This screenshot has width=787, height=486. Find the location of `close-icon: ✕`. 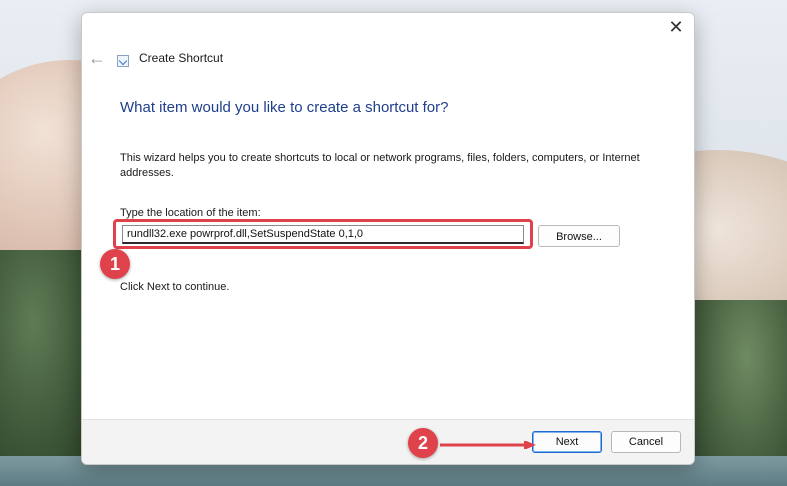

close-icon: ✕ is located at coordinates (676, 27).